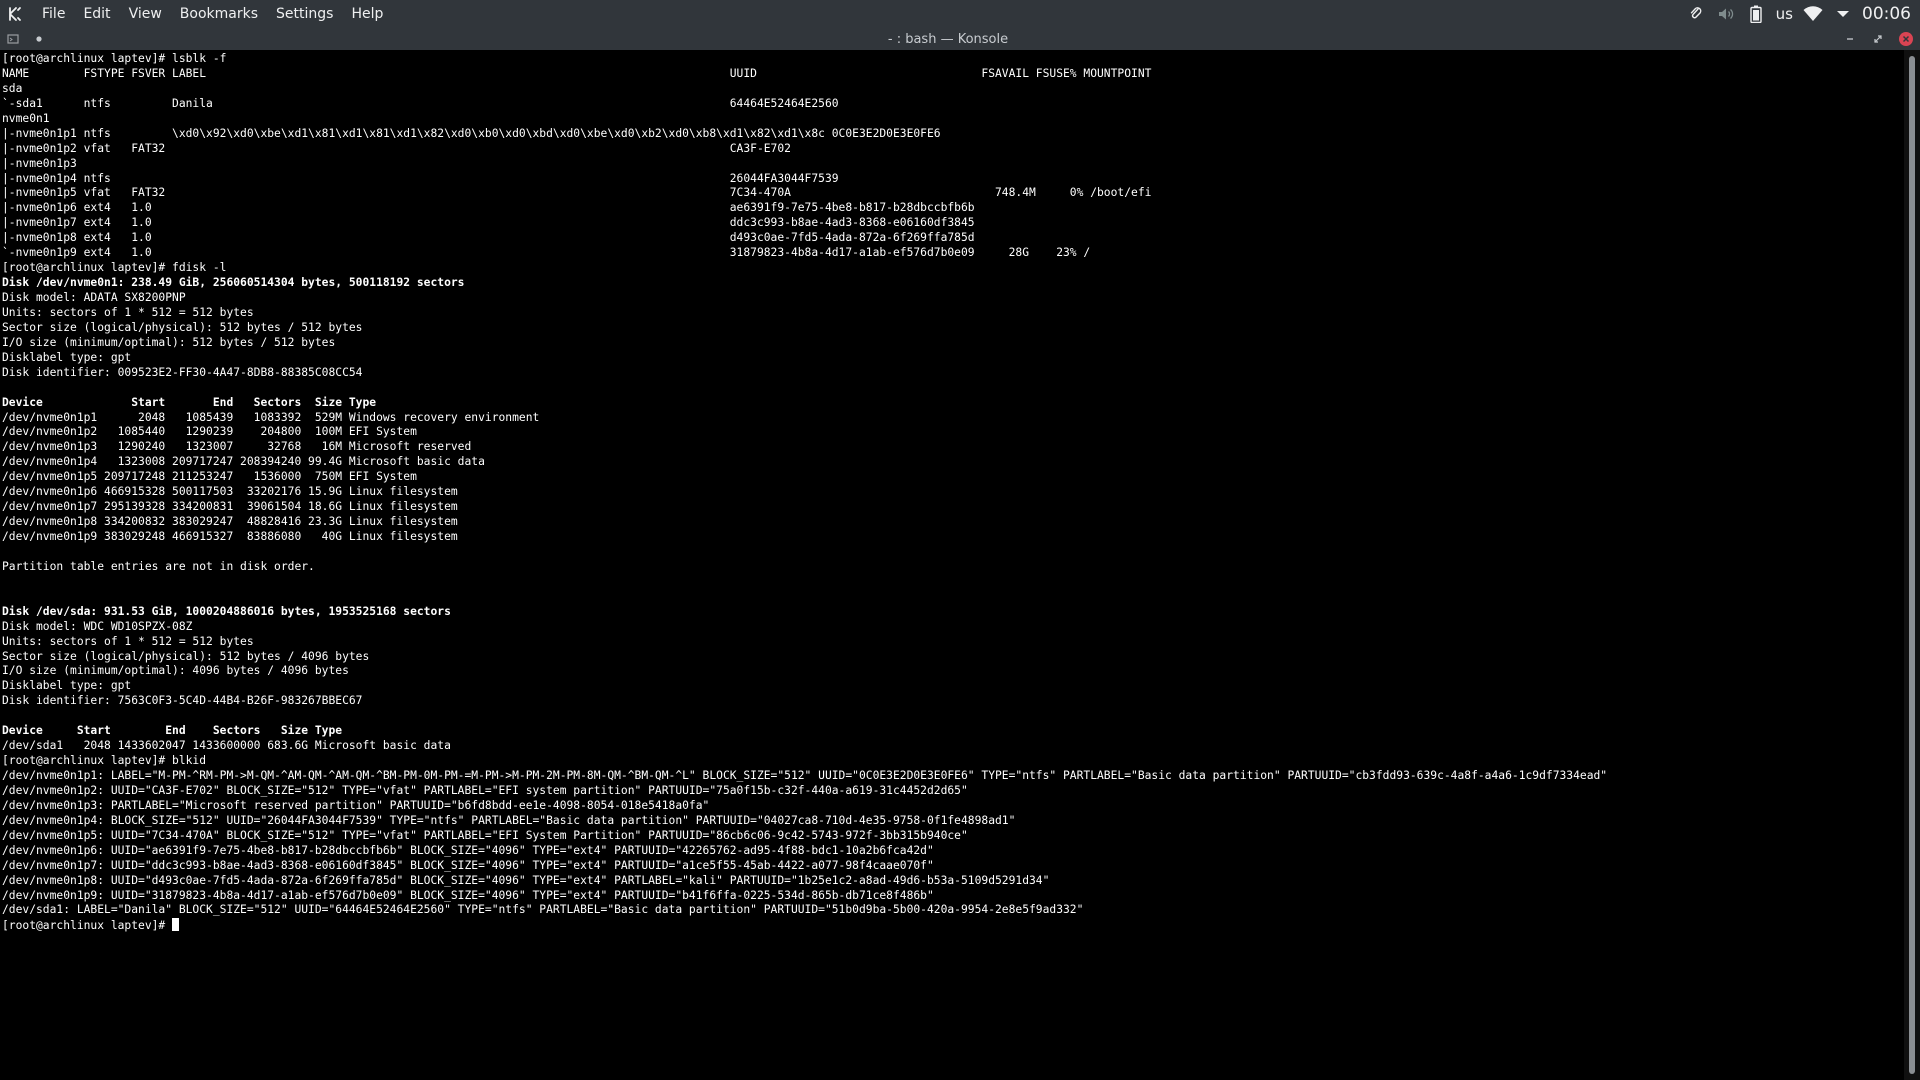 This screenshot has width=1920, height=1080. I want to click on menu-bookmarks: Bookmarks, so click(219, 14).